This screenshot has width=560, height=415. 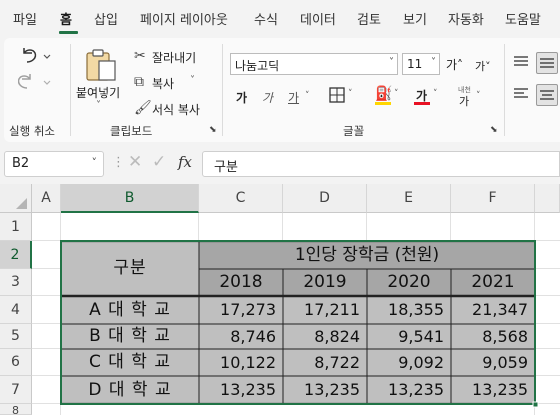 I want to click on paste-dropdown-icon: ˅, so click(x=98, y=105).